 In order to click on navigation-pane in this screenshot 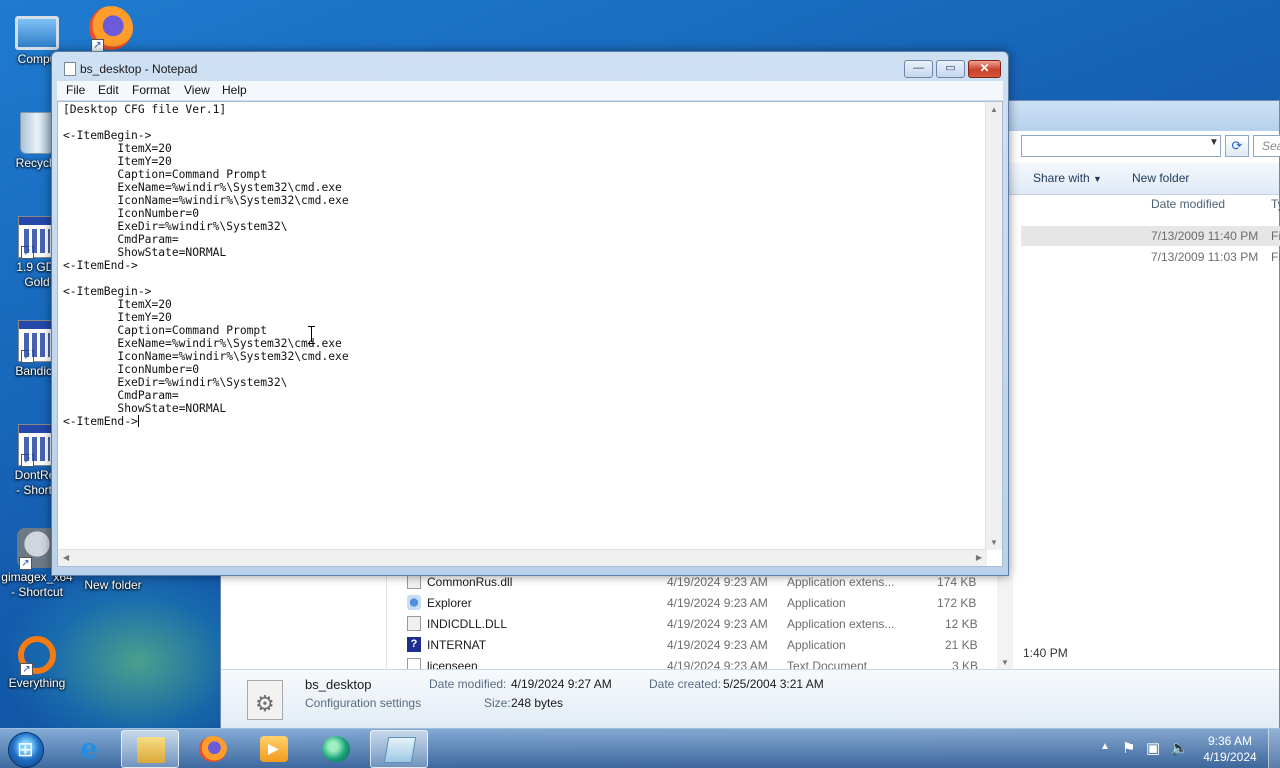, I will do `click(304, 622)`.